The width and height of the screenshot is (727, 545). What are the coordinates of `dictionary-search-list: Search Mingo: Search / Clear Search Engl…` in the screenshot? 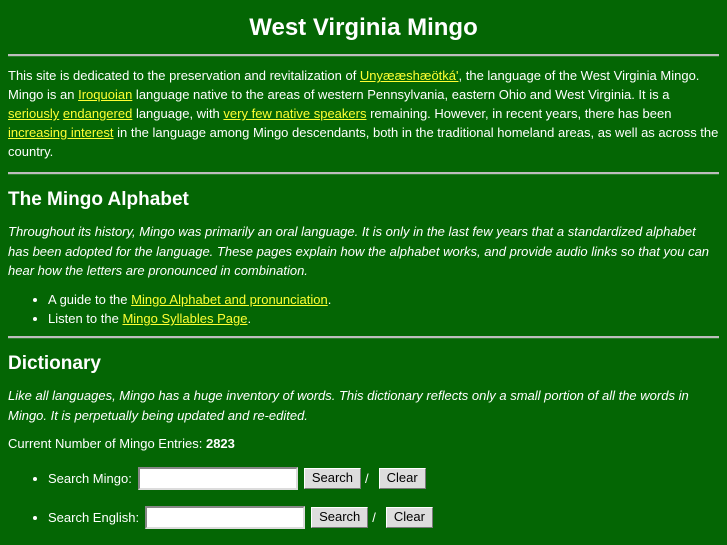 It's located at (363, 498).